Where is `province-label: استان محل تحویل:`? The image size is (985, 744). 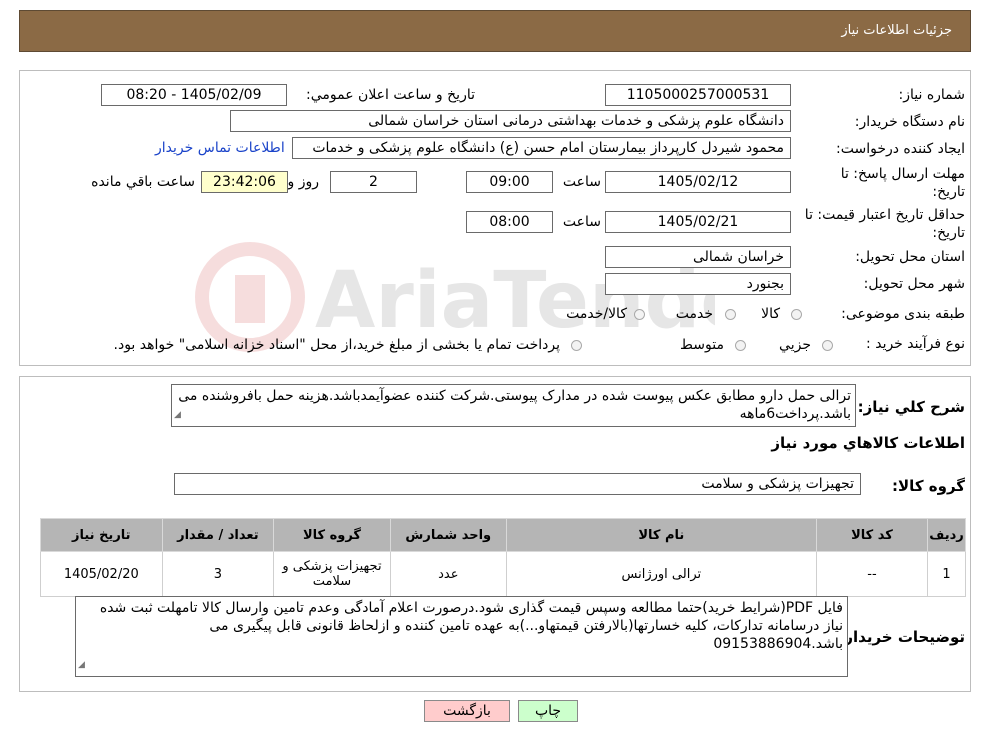
province-label: استان محل تحویل: is located at coordinates (910, 257).